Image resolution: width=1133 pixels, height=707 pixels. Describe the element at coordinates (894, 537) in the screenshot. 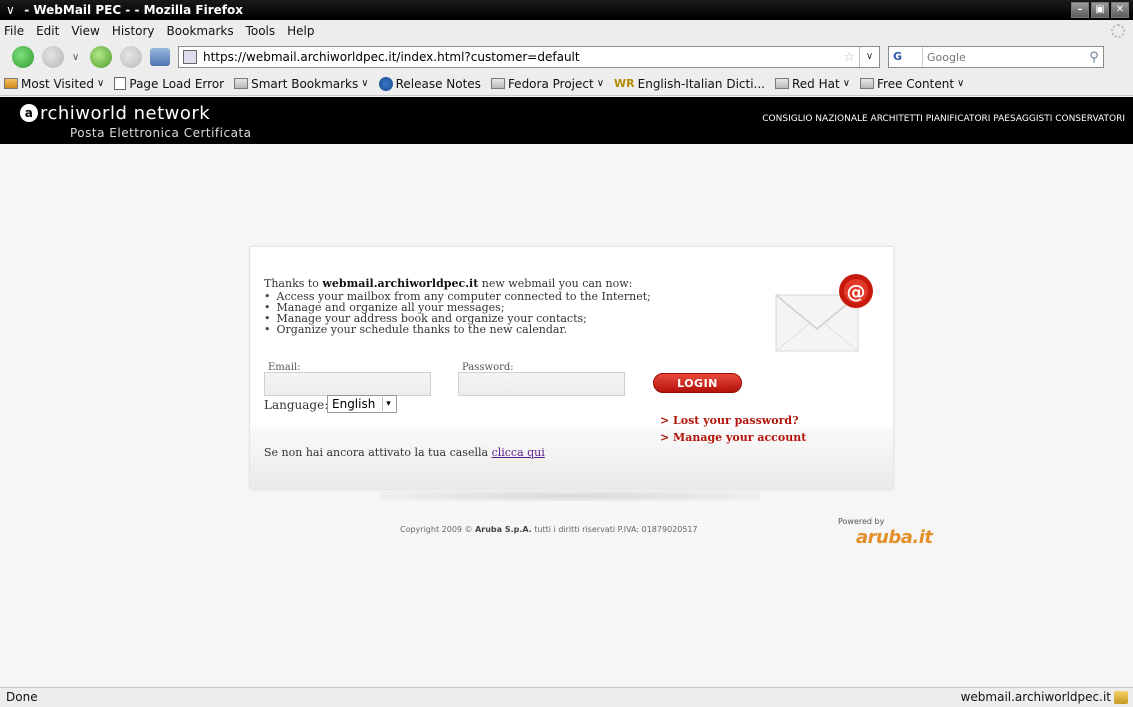

I see `aruba-logo: aruba.it` at that location.